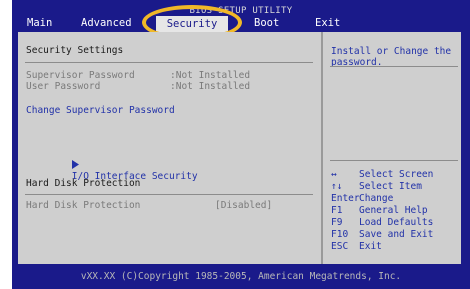 This screenshot has width=470, height=289. Describe the element at coordinates (243, 205) in the screenshot. I see `hard-disk-protection-value: [Disabled]` at that location.